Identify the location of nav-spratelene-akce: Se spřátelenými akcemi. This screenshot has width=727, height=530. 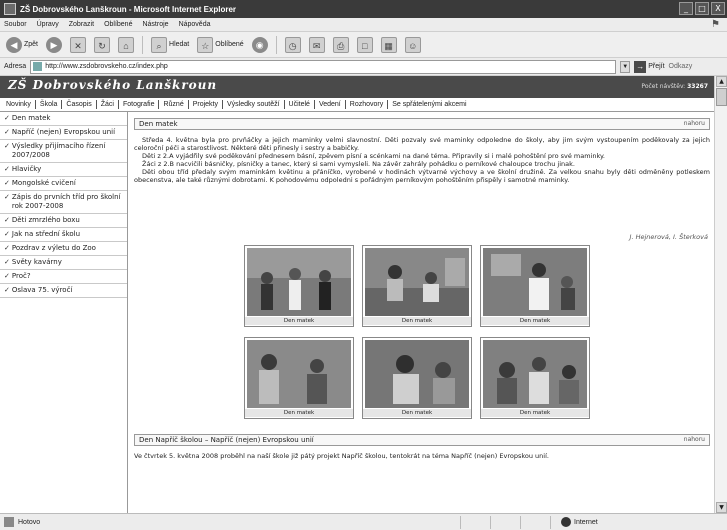
(429, 104).